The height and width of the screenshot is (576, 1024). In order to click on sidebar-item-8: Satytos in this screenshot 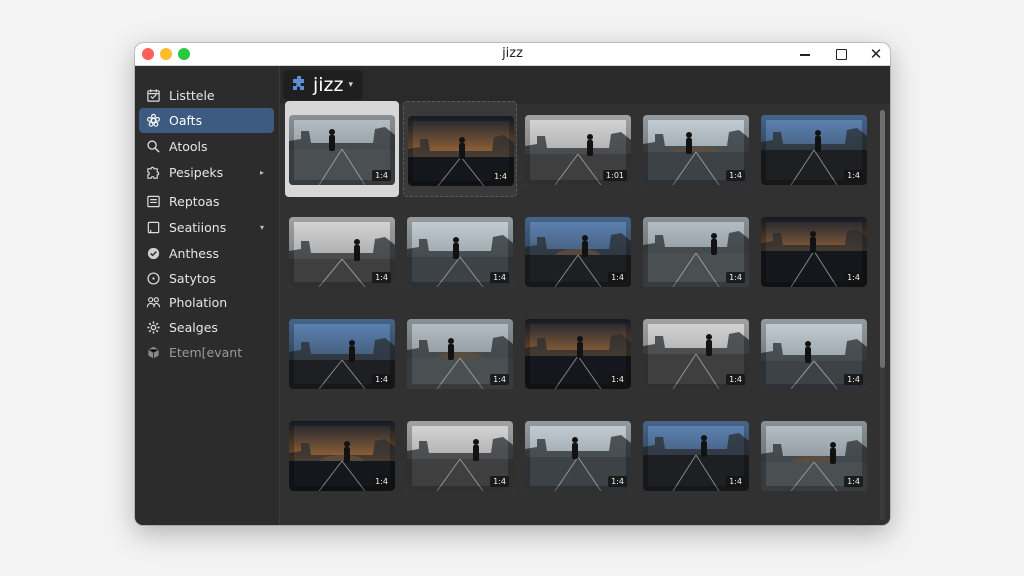, I will do `click(206, 278)`.